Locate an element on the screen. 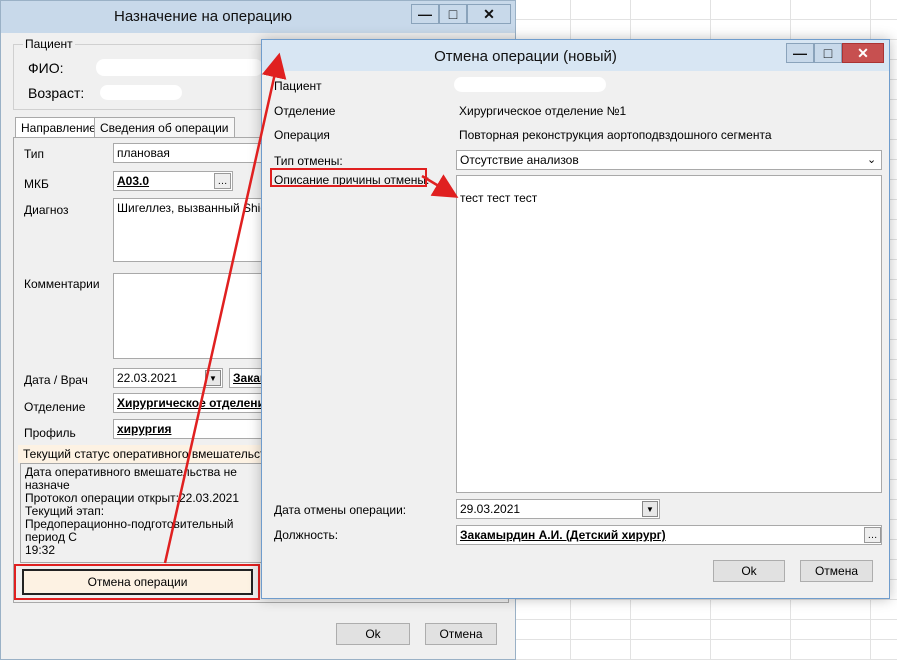  cancel-window-title: Отмена операции (новый) is located at coordinates (525, 56).